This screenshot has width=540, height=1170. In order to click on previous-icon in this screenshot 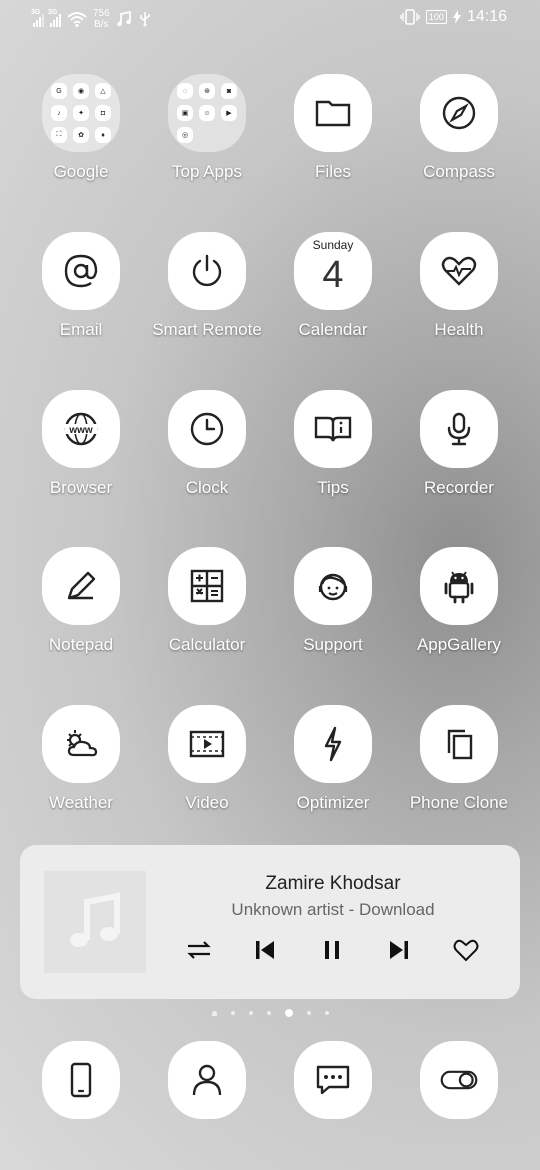, I will do `click(265, 950)`.